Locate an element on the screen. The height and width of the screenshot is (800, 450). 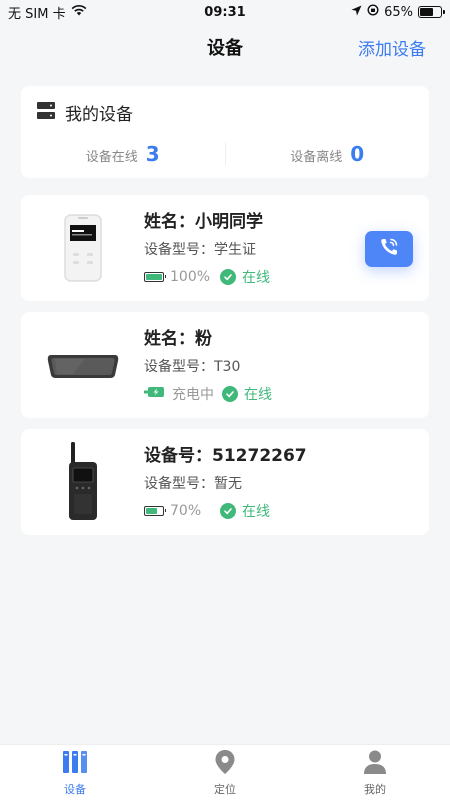
phone-call-icon is located at coordinates (389, 249).